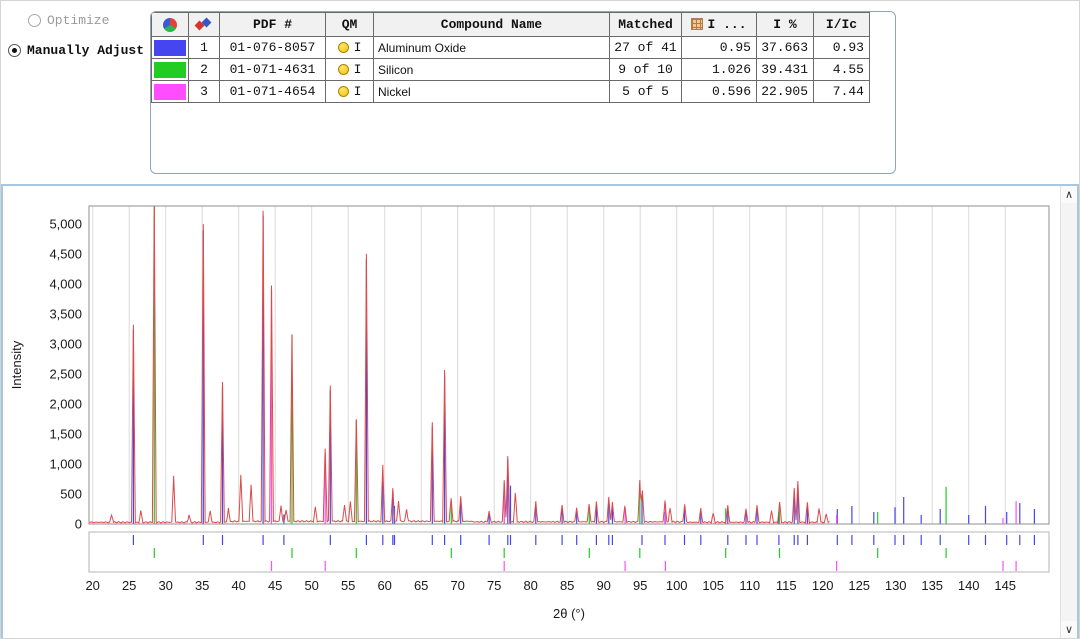  What do you see at coordinates (719, 69) in the screenshot?
I see `i-estimate-value: 1.026` at bounding box center [719, 69].